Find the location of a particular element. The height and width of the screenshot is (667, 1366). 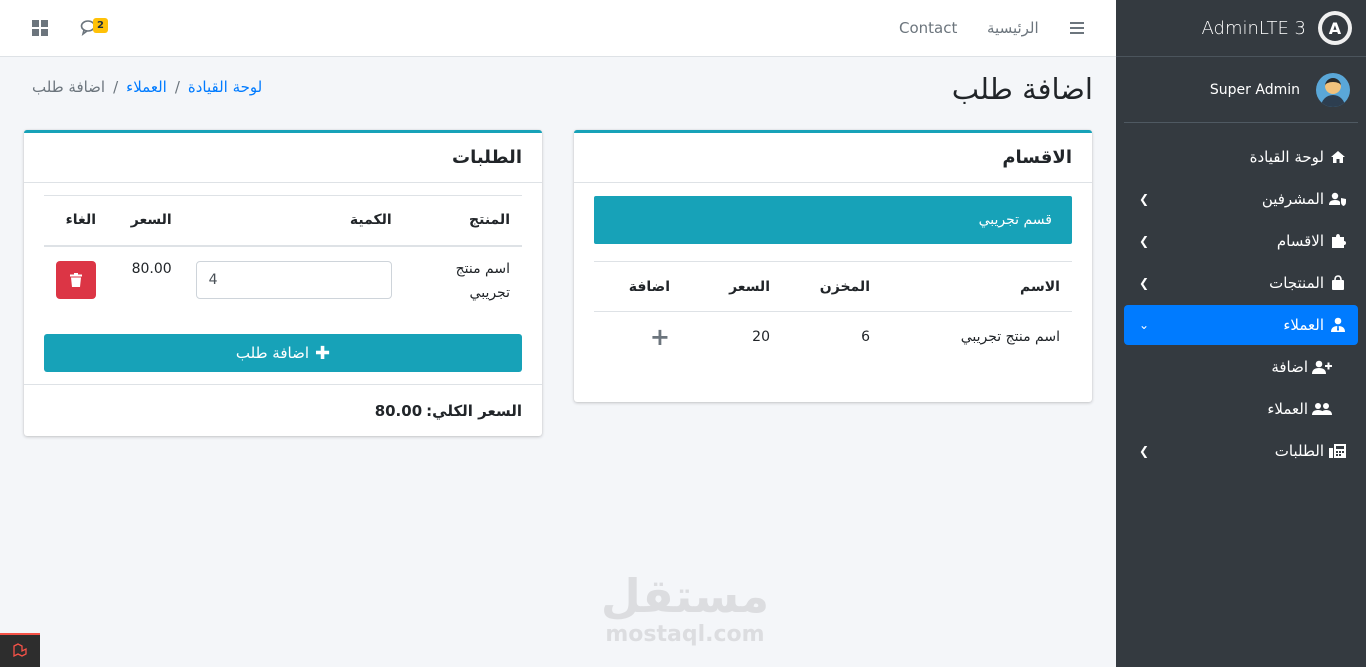

avatar is located at coordinates (1333, 89).